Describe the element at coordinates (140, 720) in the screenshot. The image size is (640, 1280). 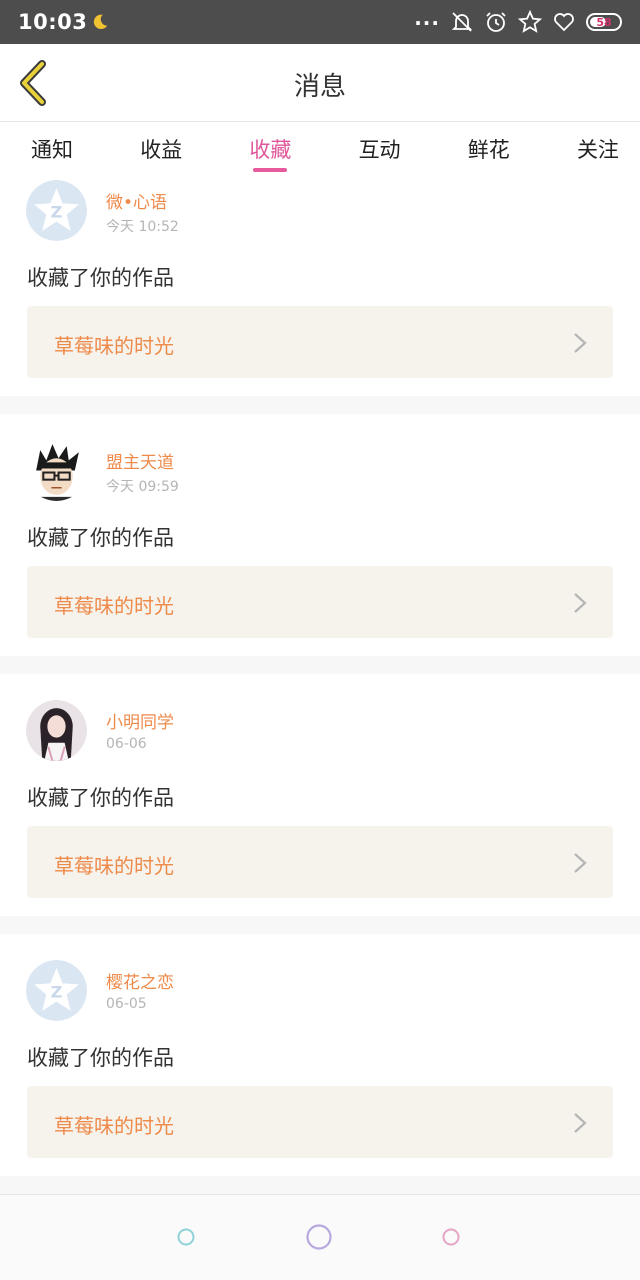
I see `username: 小明同学` at that location.